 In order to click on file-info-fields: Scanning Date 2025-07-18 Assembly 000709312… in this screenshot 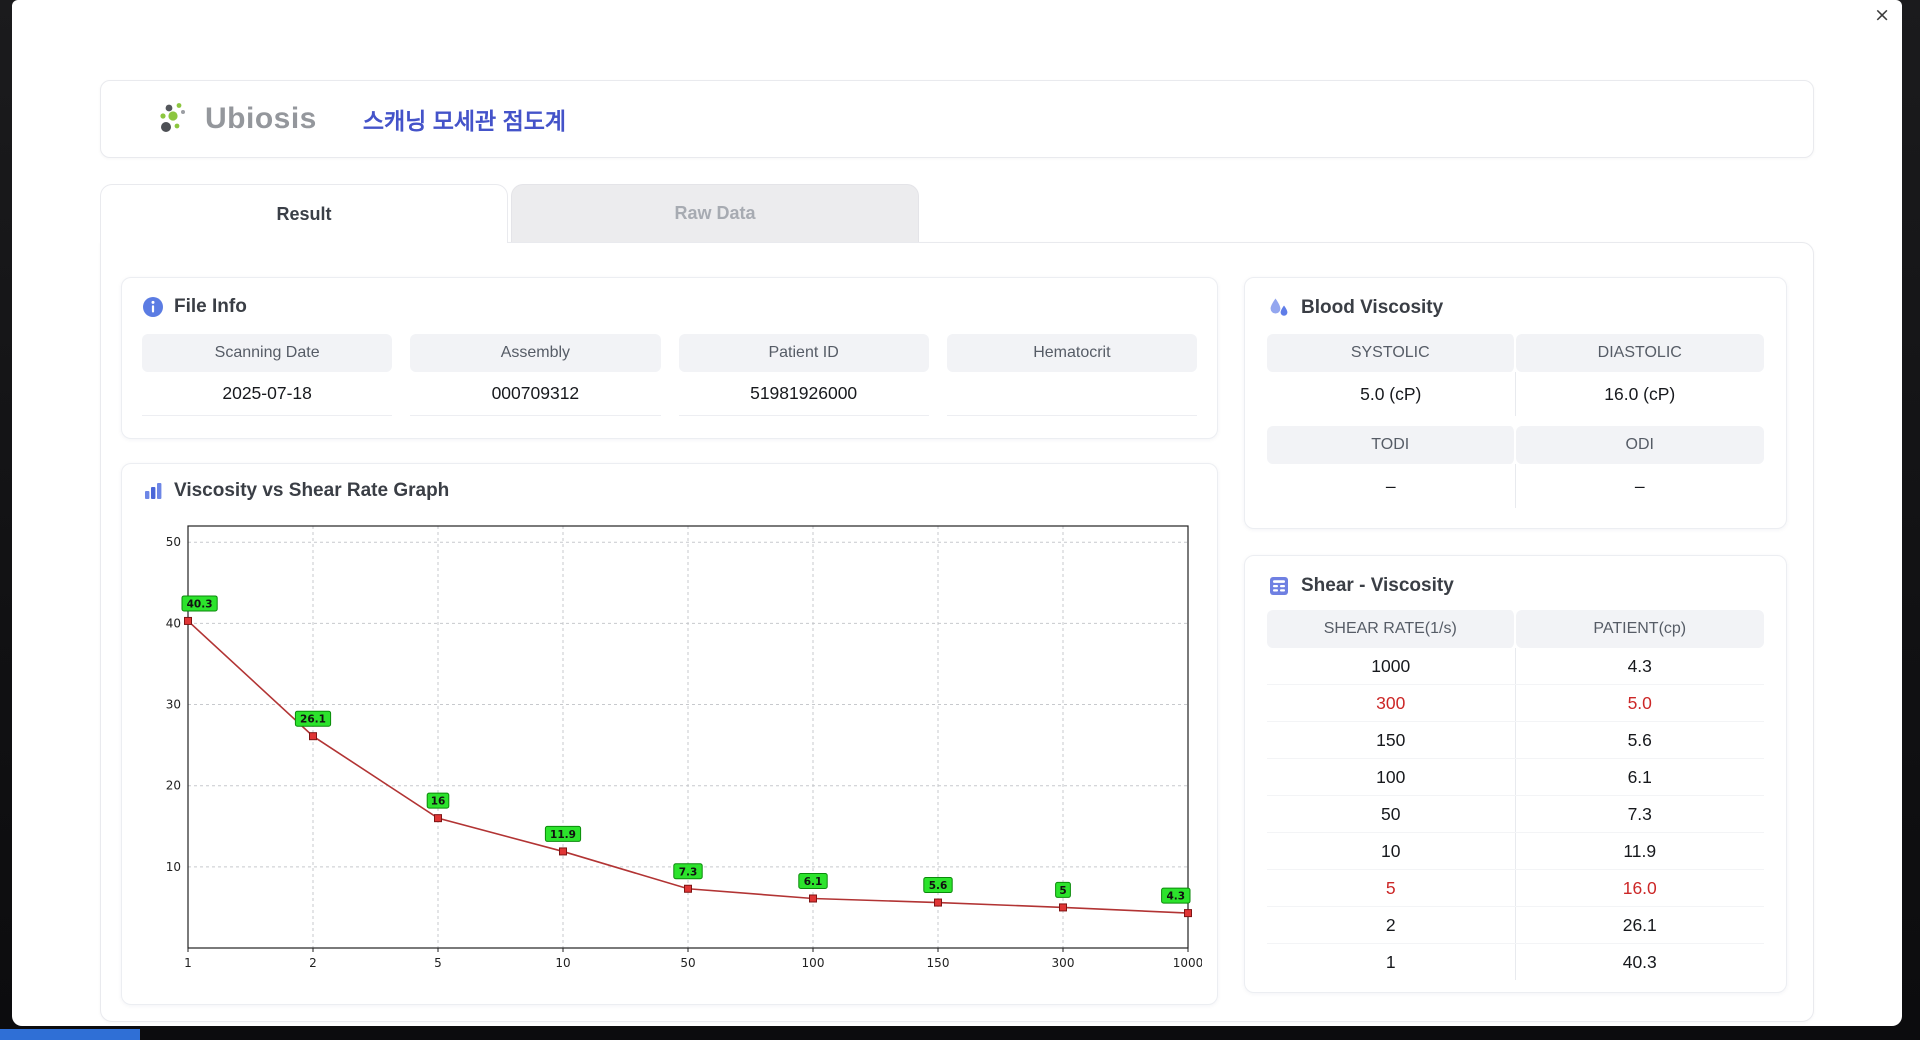, I will do `click(669, 375)`.